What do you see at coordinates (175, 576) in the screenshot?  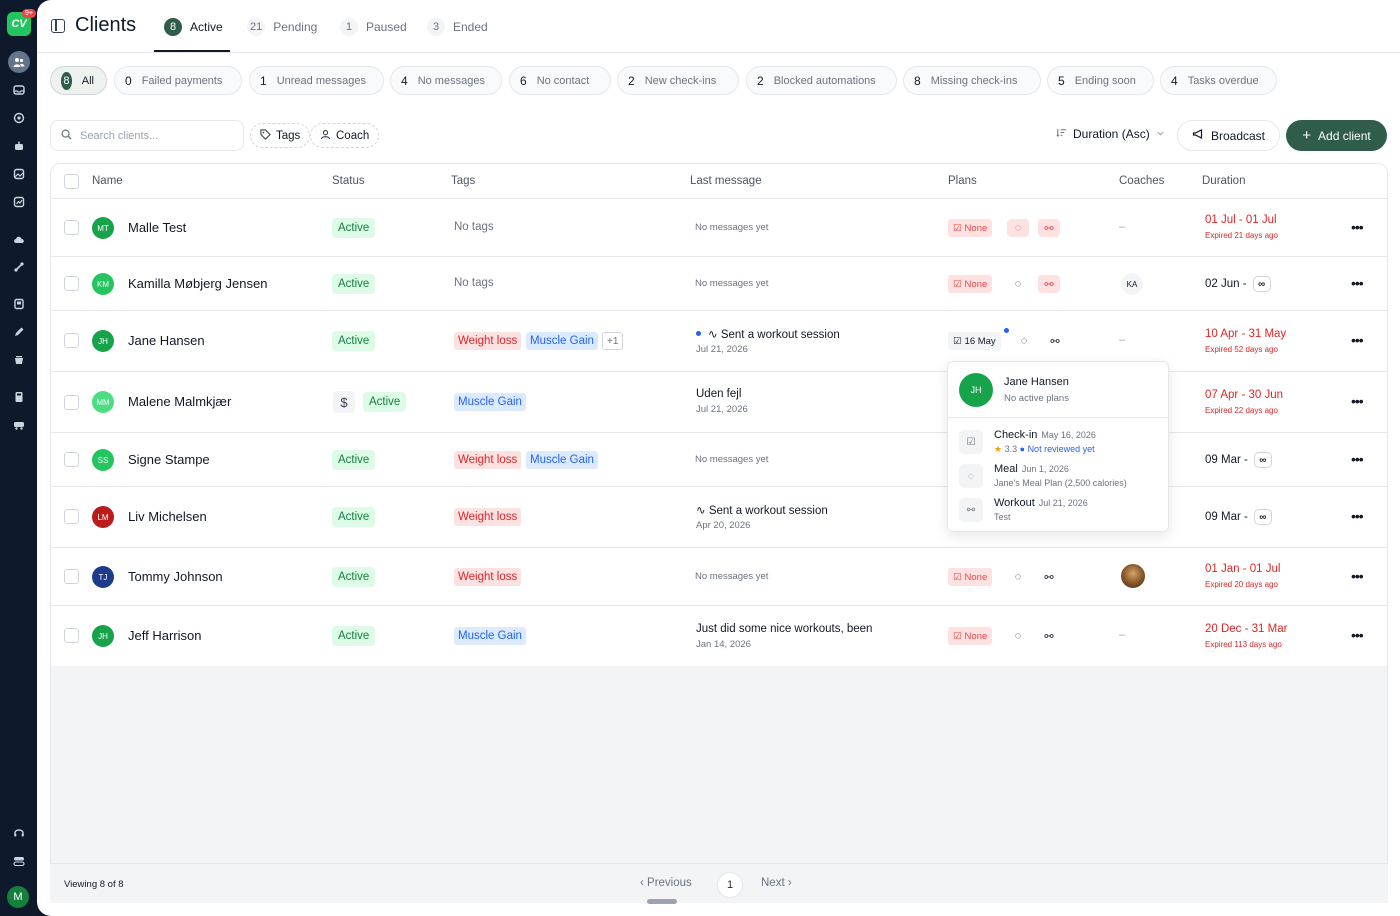 I see `client-name: Tommy Johnson` at bounding box center [175, 576].